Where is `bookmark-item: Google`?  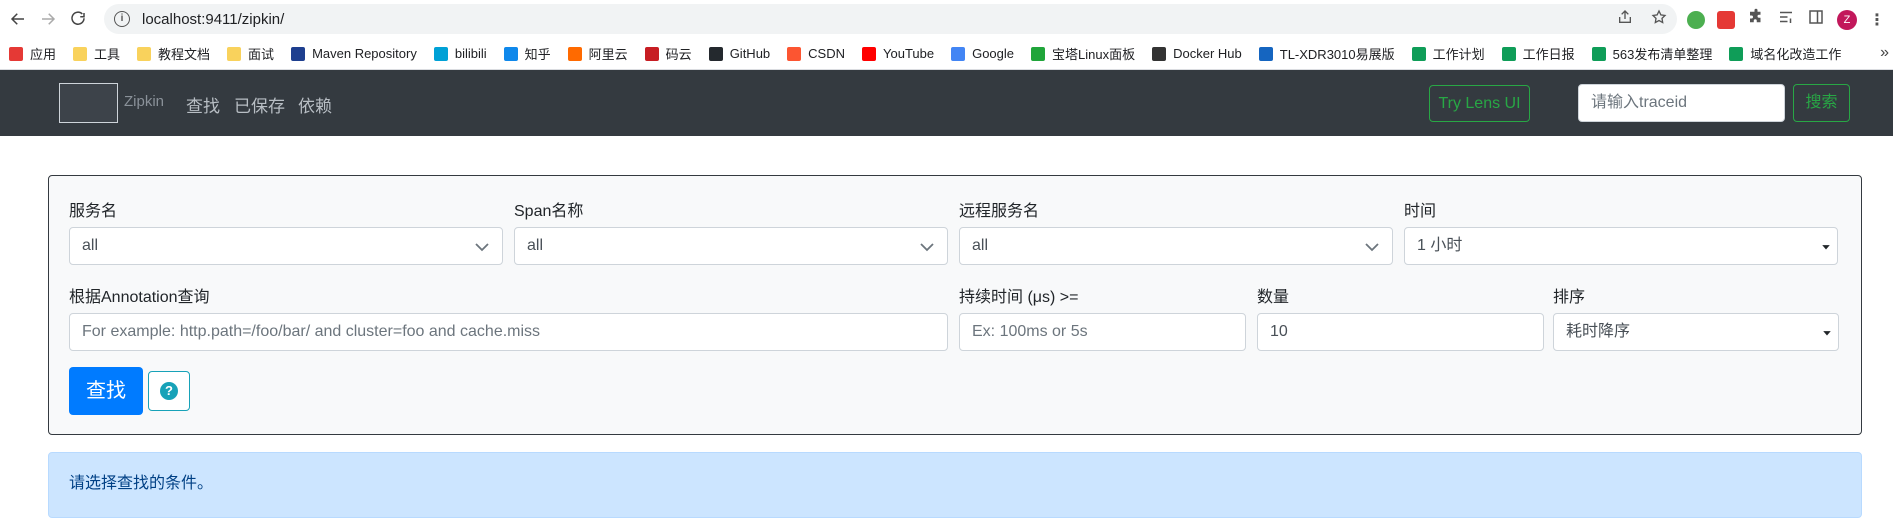 bookmark-item: Google is located at coordinates (982, 53).